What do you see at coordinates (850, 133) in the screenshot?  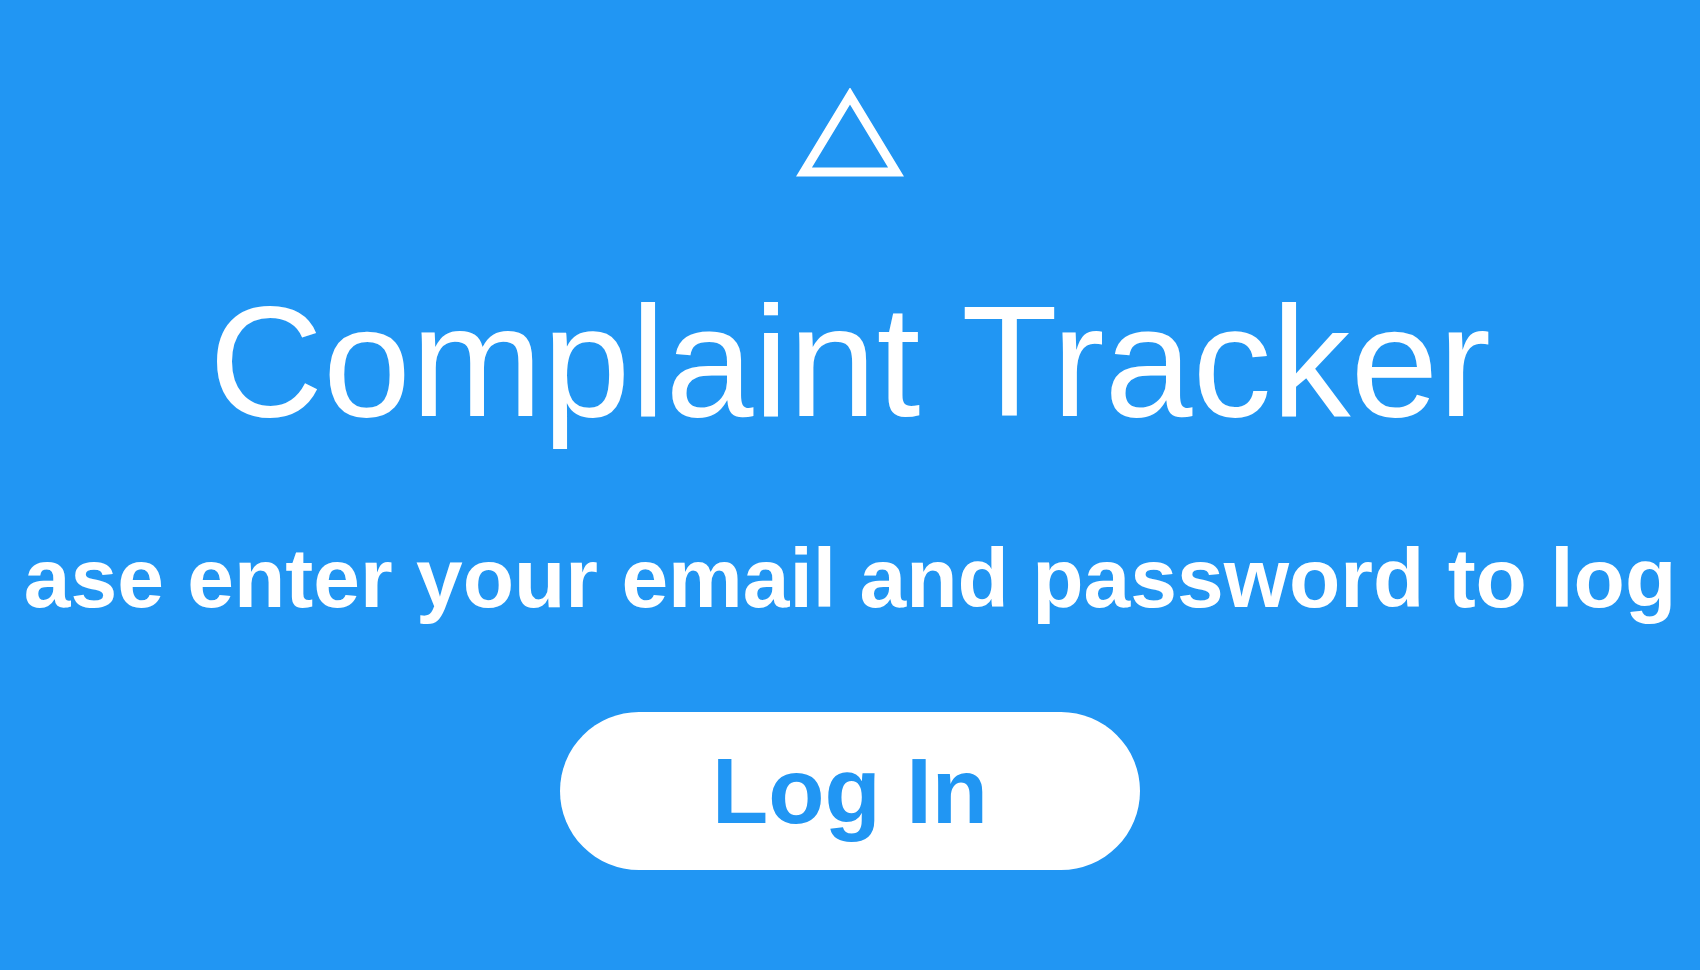 I see `triangle-logo-icon` at bounding box center [850, 133].